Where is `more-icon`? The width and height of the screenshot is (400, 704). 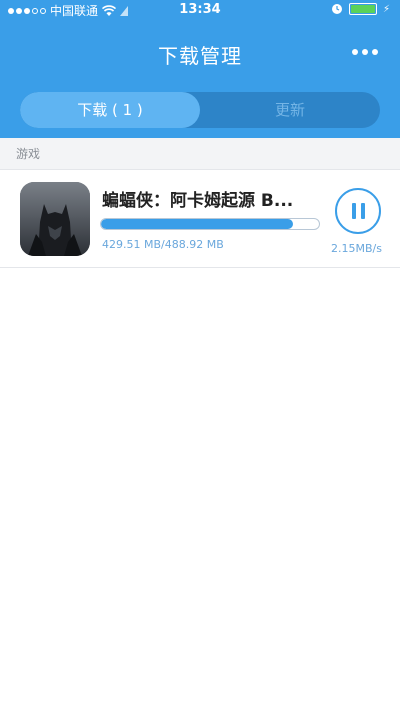
more-icon is located at coordinates (355, 52).